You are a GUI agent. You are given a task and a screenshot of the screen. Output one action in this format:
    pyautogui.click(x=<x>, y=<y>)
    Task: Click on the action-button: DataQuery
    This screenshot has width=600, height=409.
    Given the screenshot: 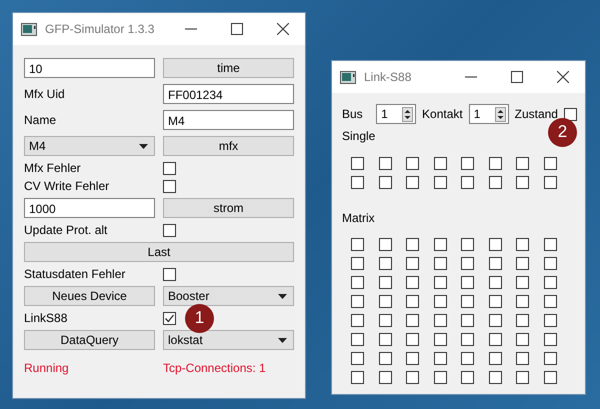 What is the action you would take?
    pyautogui.click(x=89, y=340)
    